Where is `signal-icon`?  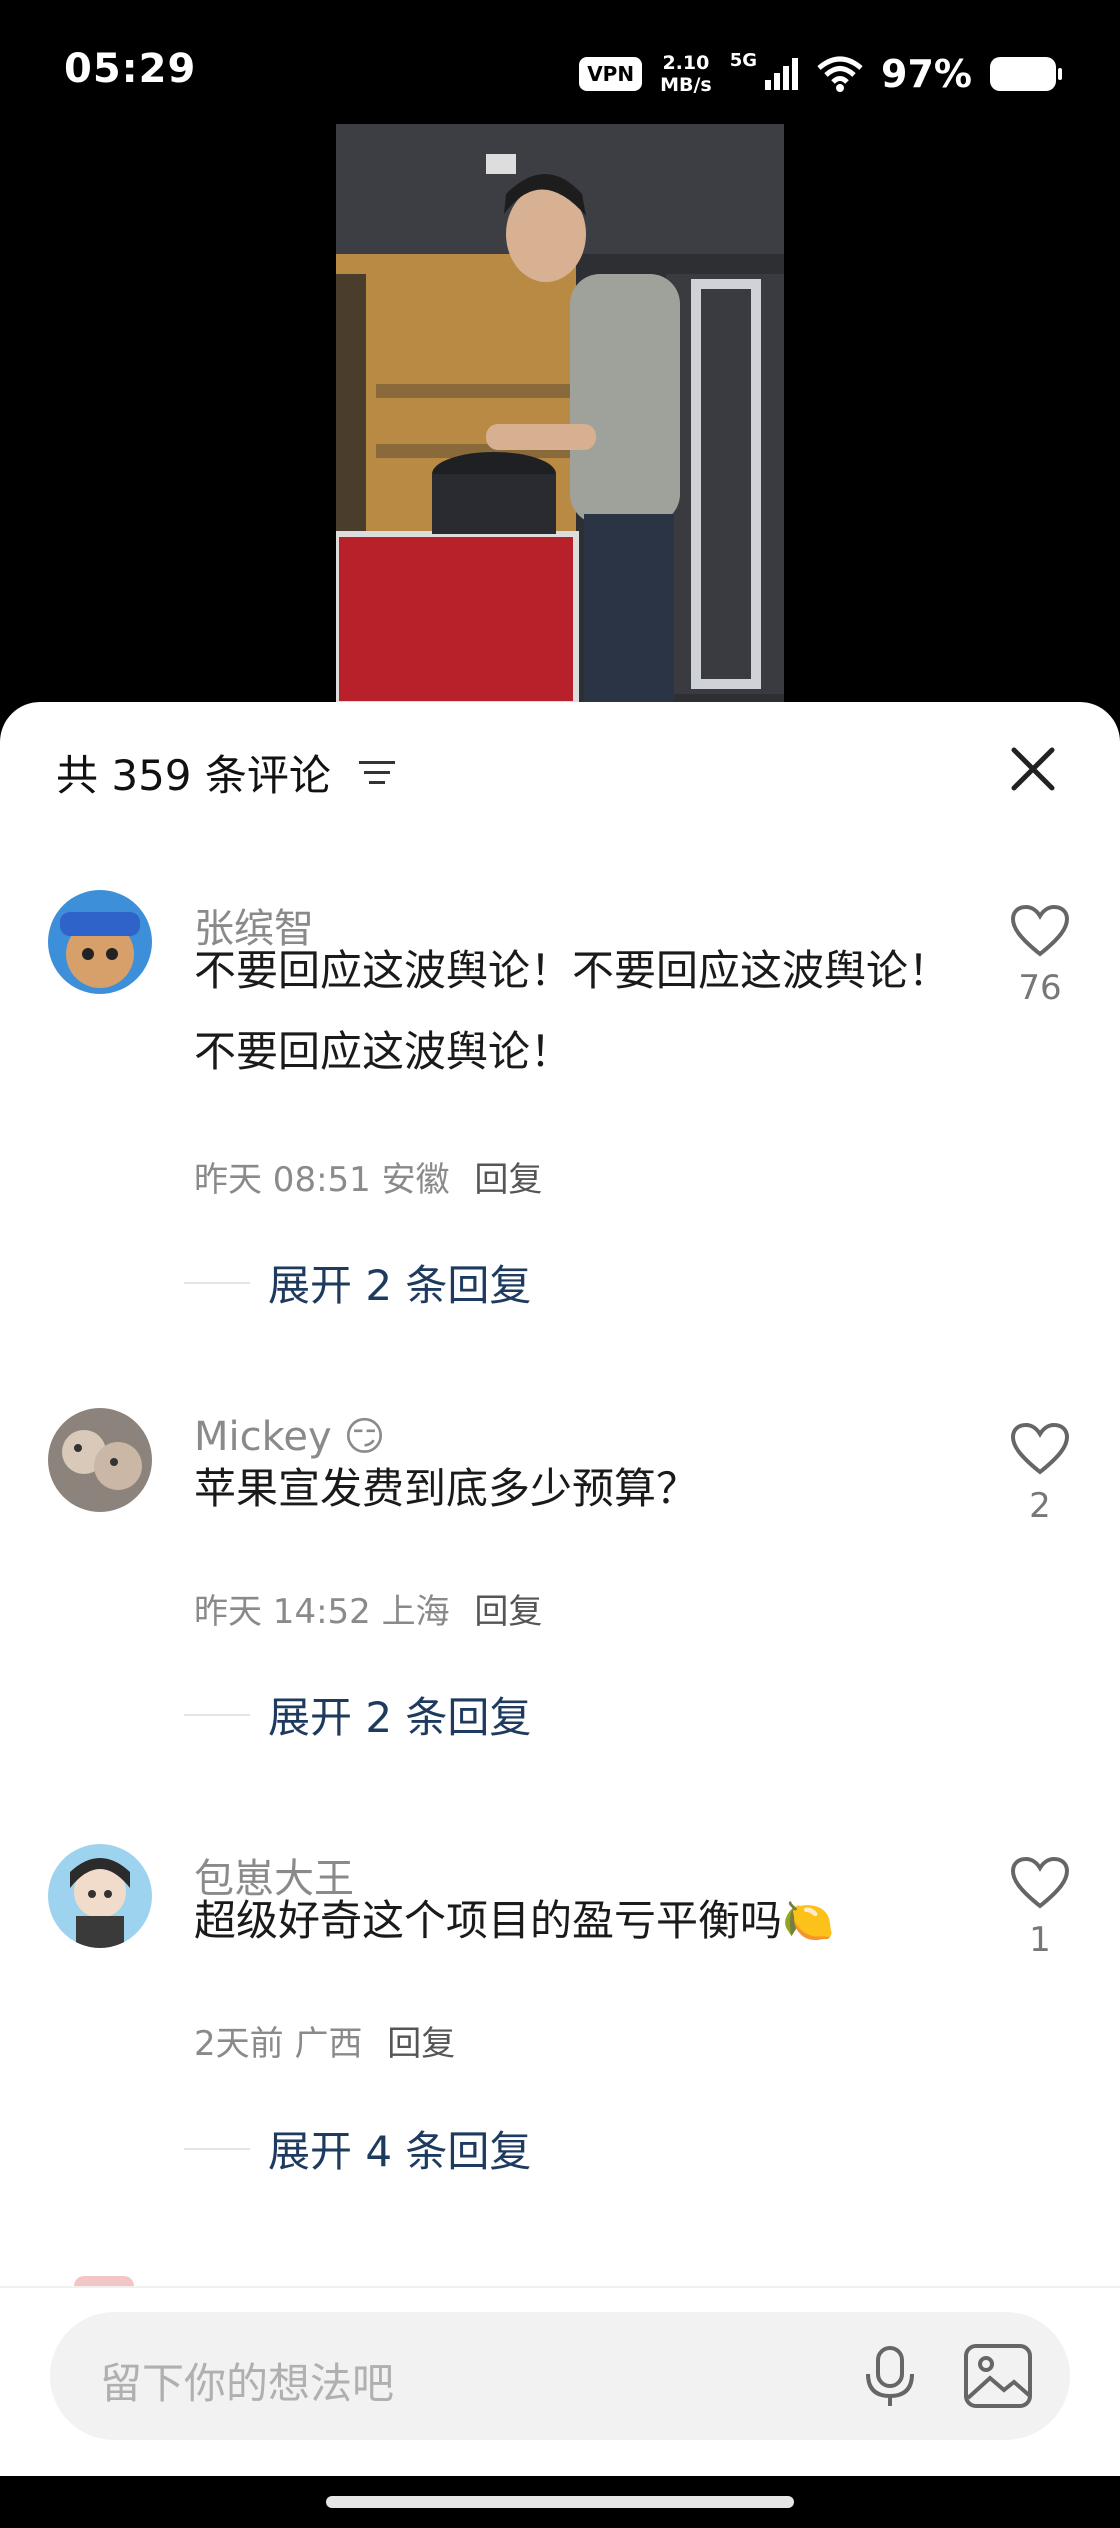 signal-icon is located at coordinates (782, 74).